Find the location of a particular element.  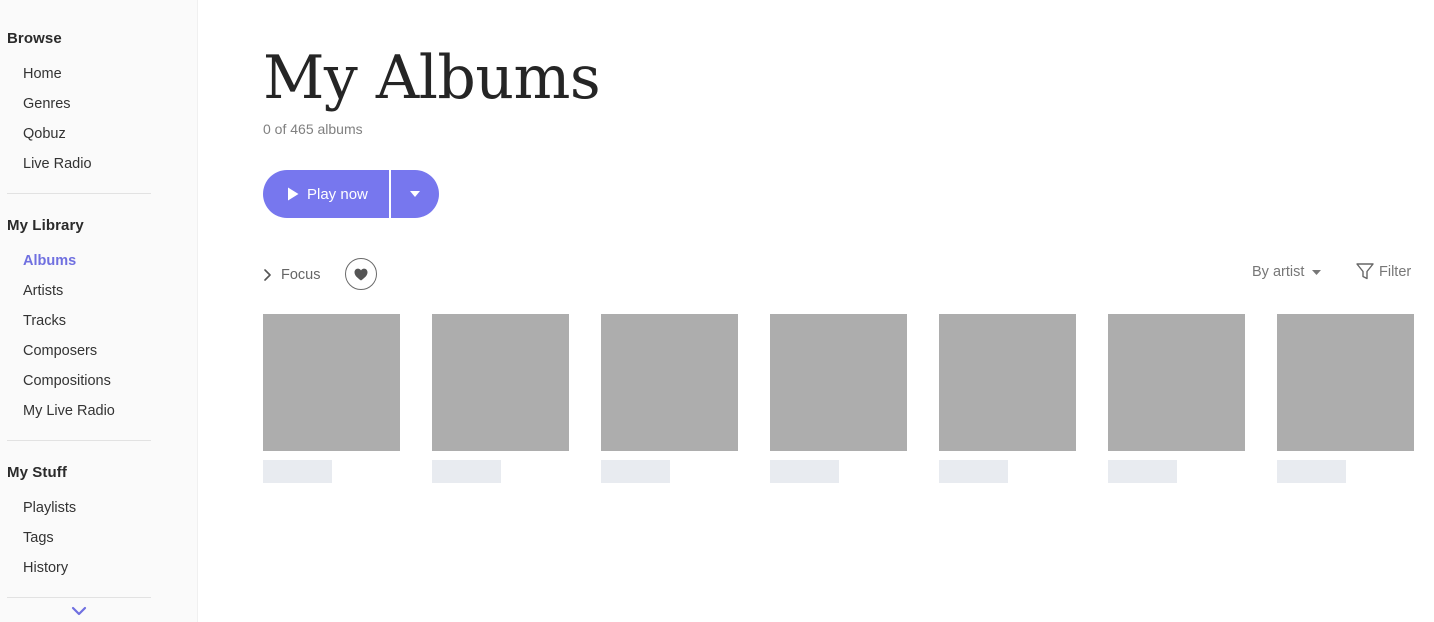

sidebar-heading-browse: Browse is located at coordinates (34, 38).